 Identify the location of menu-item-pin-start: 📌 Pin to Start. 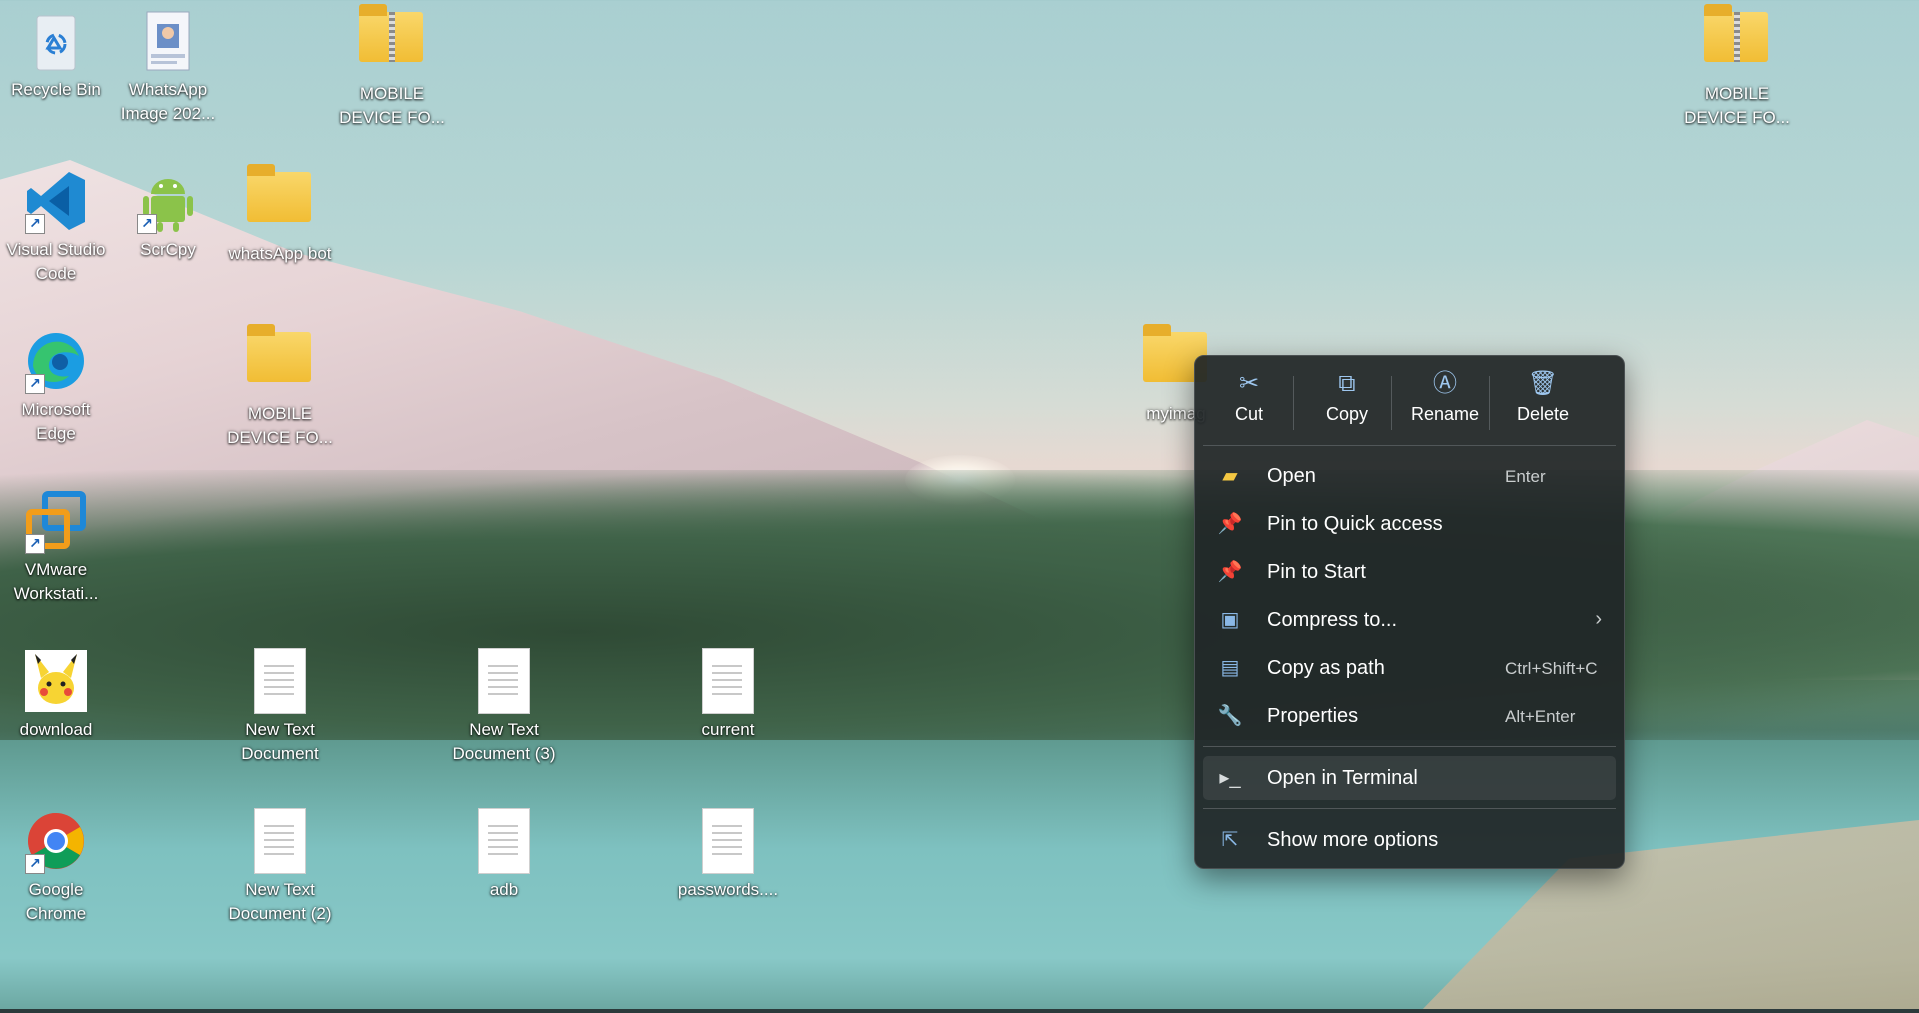
(1409, 572).